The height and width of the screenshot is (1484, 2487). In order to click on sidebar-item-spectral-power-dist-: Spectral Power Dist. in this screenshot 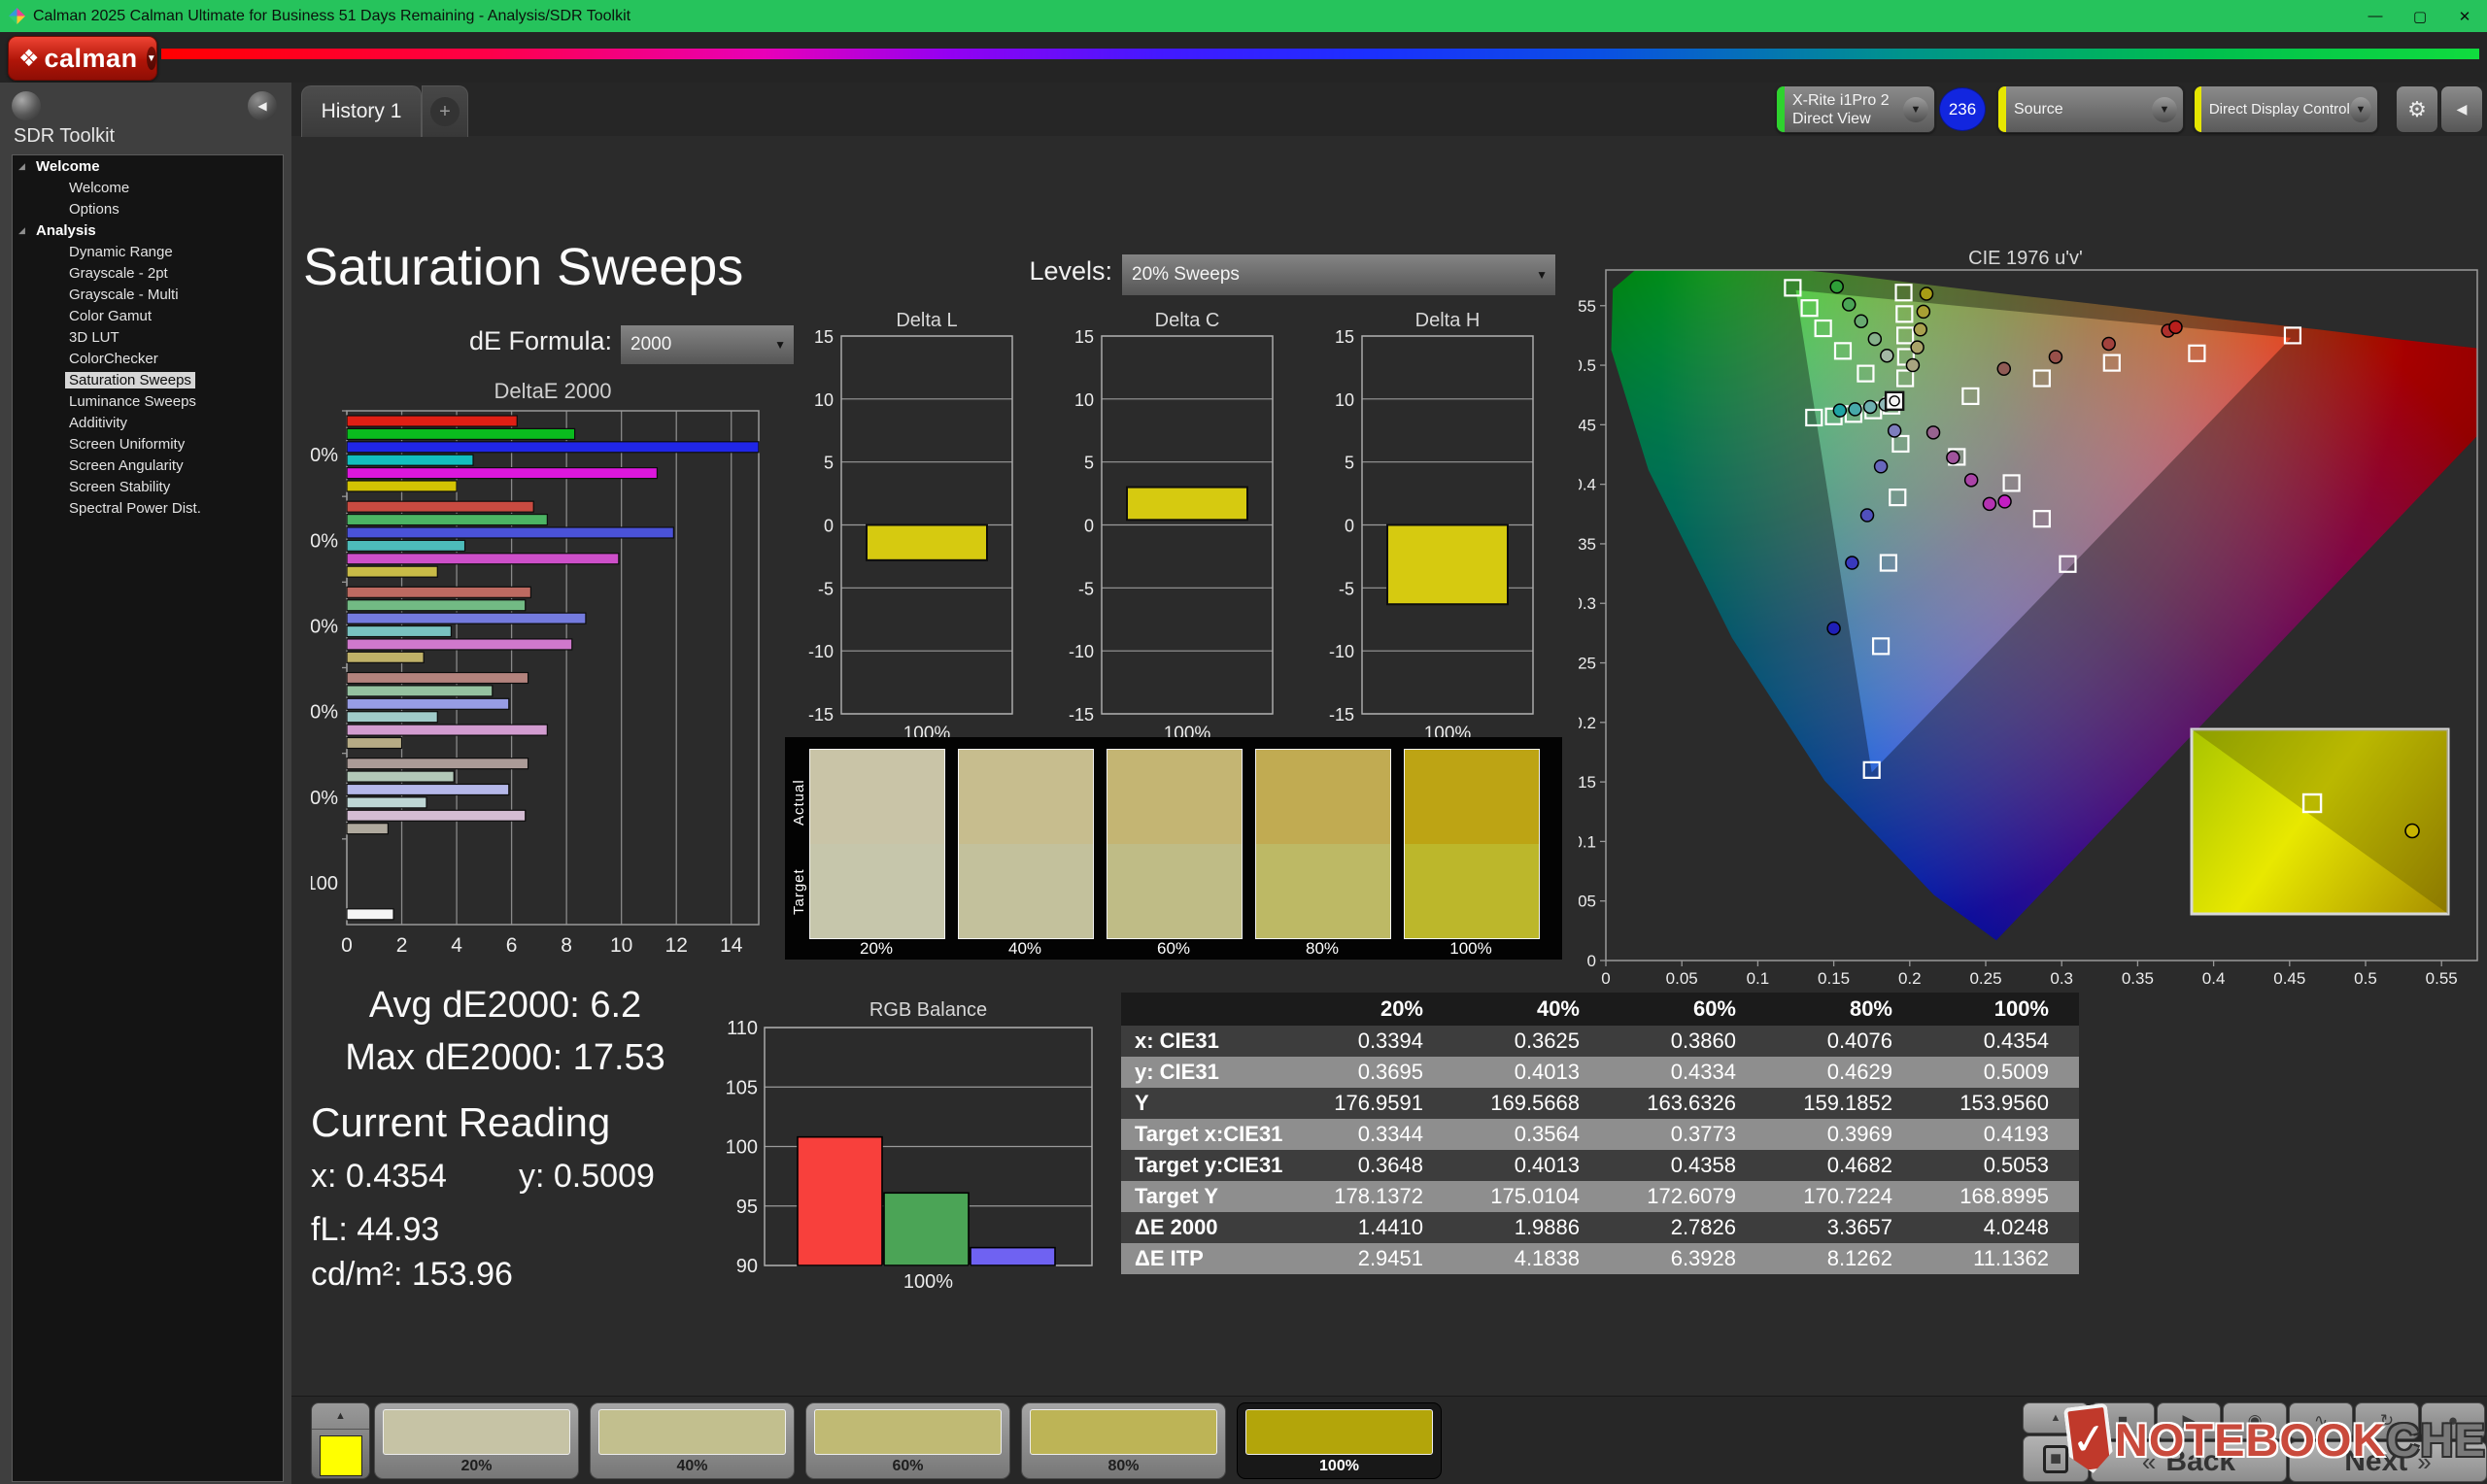, I will do `click(148, 508)`.